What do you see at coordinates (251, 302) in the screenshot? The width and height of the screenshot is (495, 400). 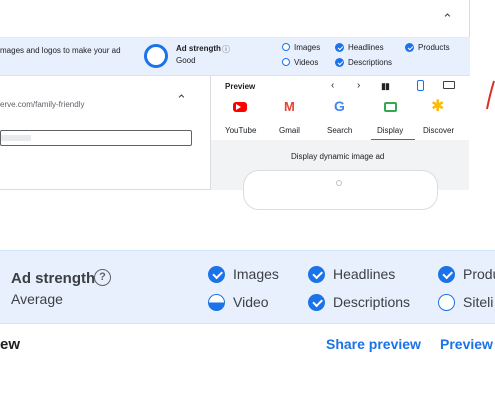 I see `check-label-video: Video` at bounding box center [251, 302].